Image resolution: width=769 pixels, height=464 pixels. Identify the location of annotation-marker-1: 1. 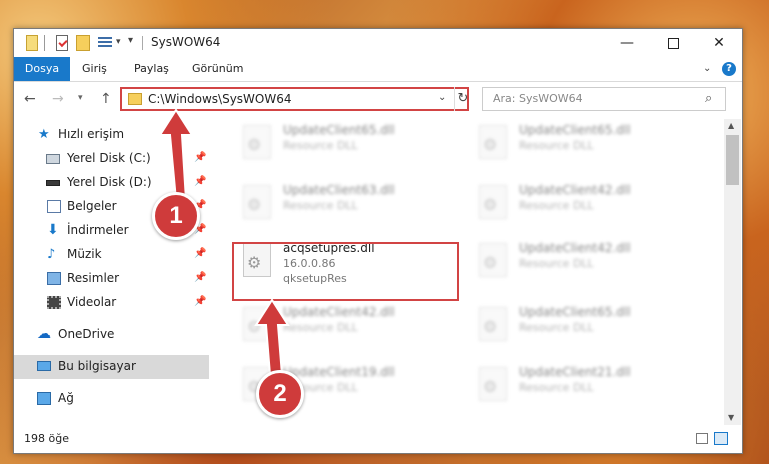
(176, 216).